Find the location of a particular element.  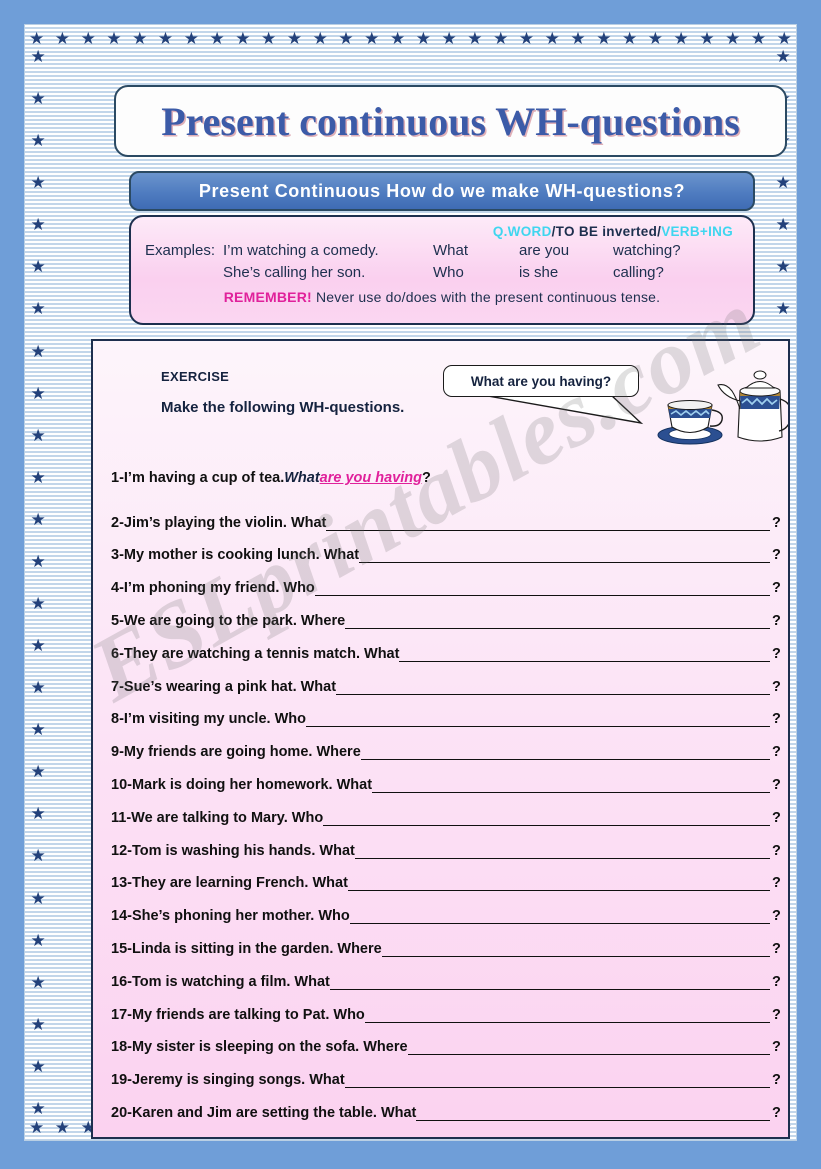

example-sentence: I’m watching a comedy. is located at coordinates (301, 250).